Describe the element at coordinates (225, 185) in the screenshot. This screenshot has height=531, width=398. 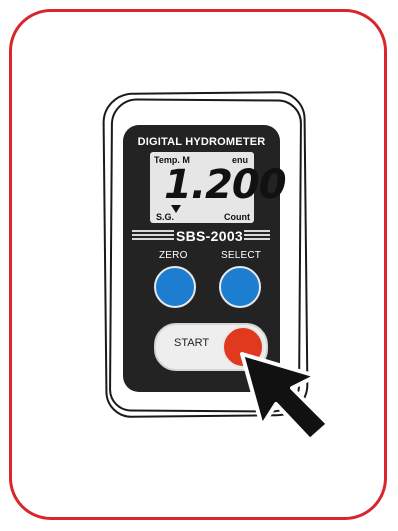
I see `lcd-reading: 1.200` at that location.